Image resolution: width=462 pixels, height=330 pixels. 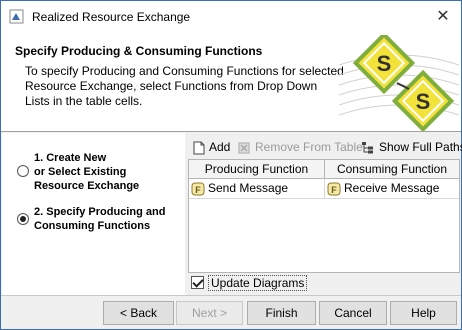 What do you see at coordinates (111, 17) in the screenshot?
I see `window-title: Realized Resource Exchange` at bounding box center [111, 17].